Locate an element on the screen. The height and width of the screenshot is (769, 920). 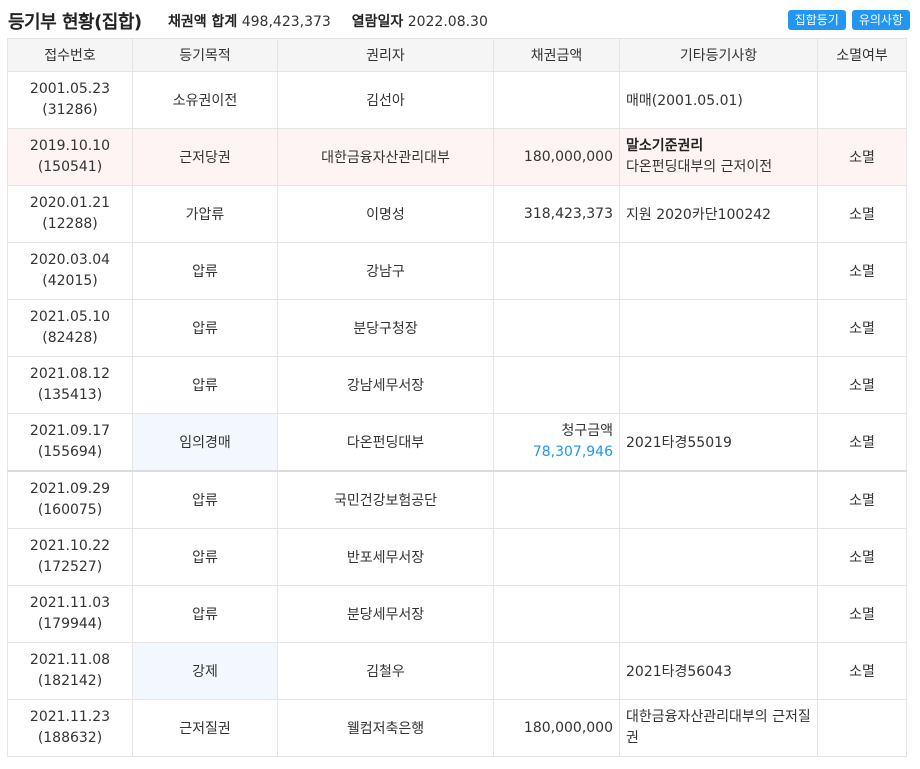
holder-cell: 국민건강보험공단 is located at coordinates (385, 499).